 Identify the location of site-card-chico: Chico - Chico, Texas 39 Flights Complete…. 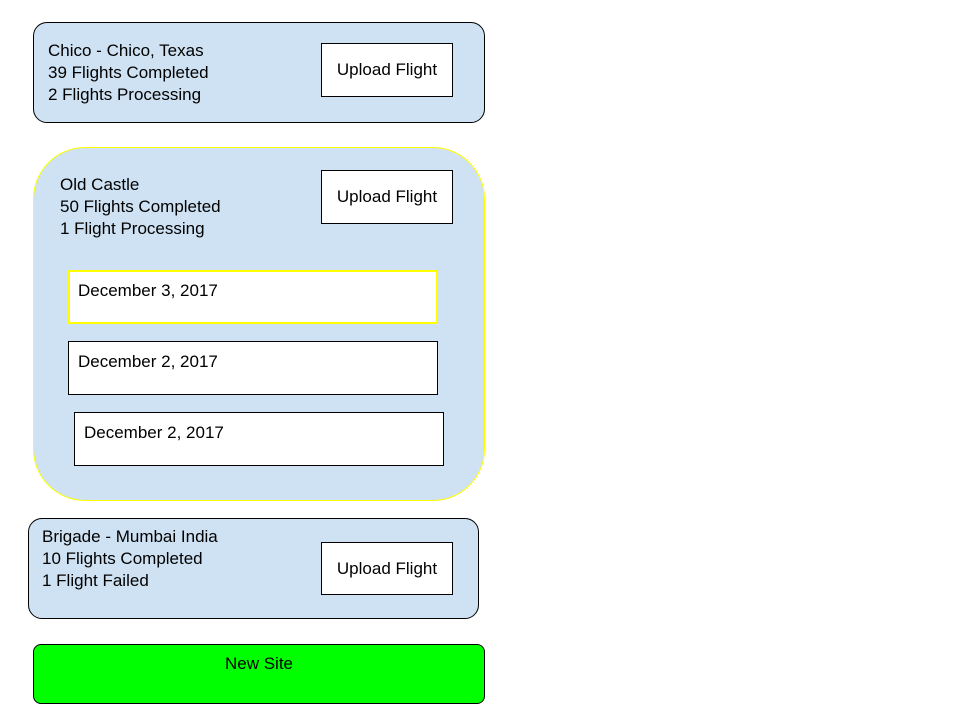
(259, 72).